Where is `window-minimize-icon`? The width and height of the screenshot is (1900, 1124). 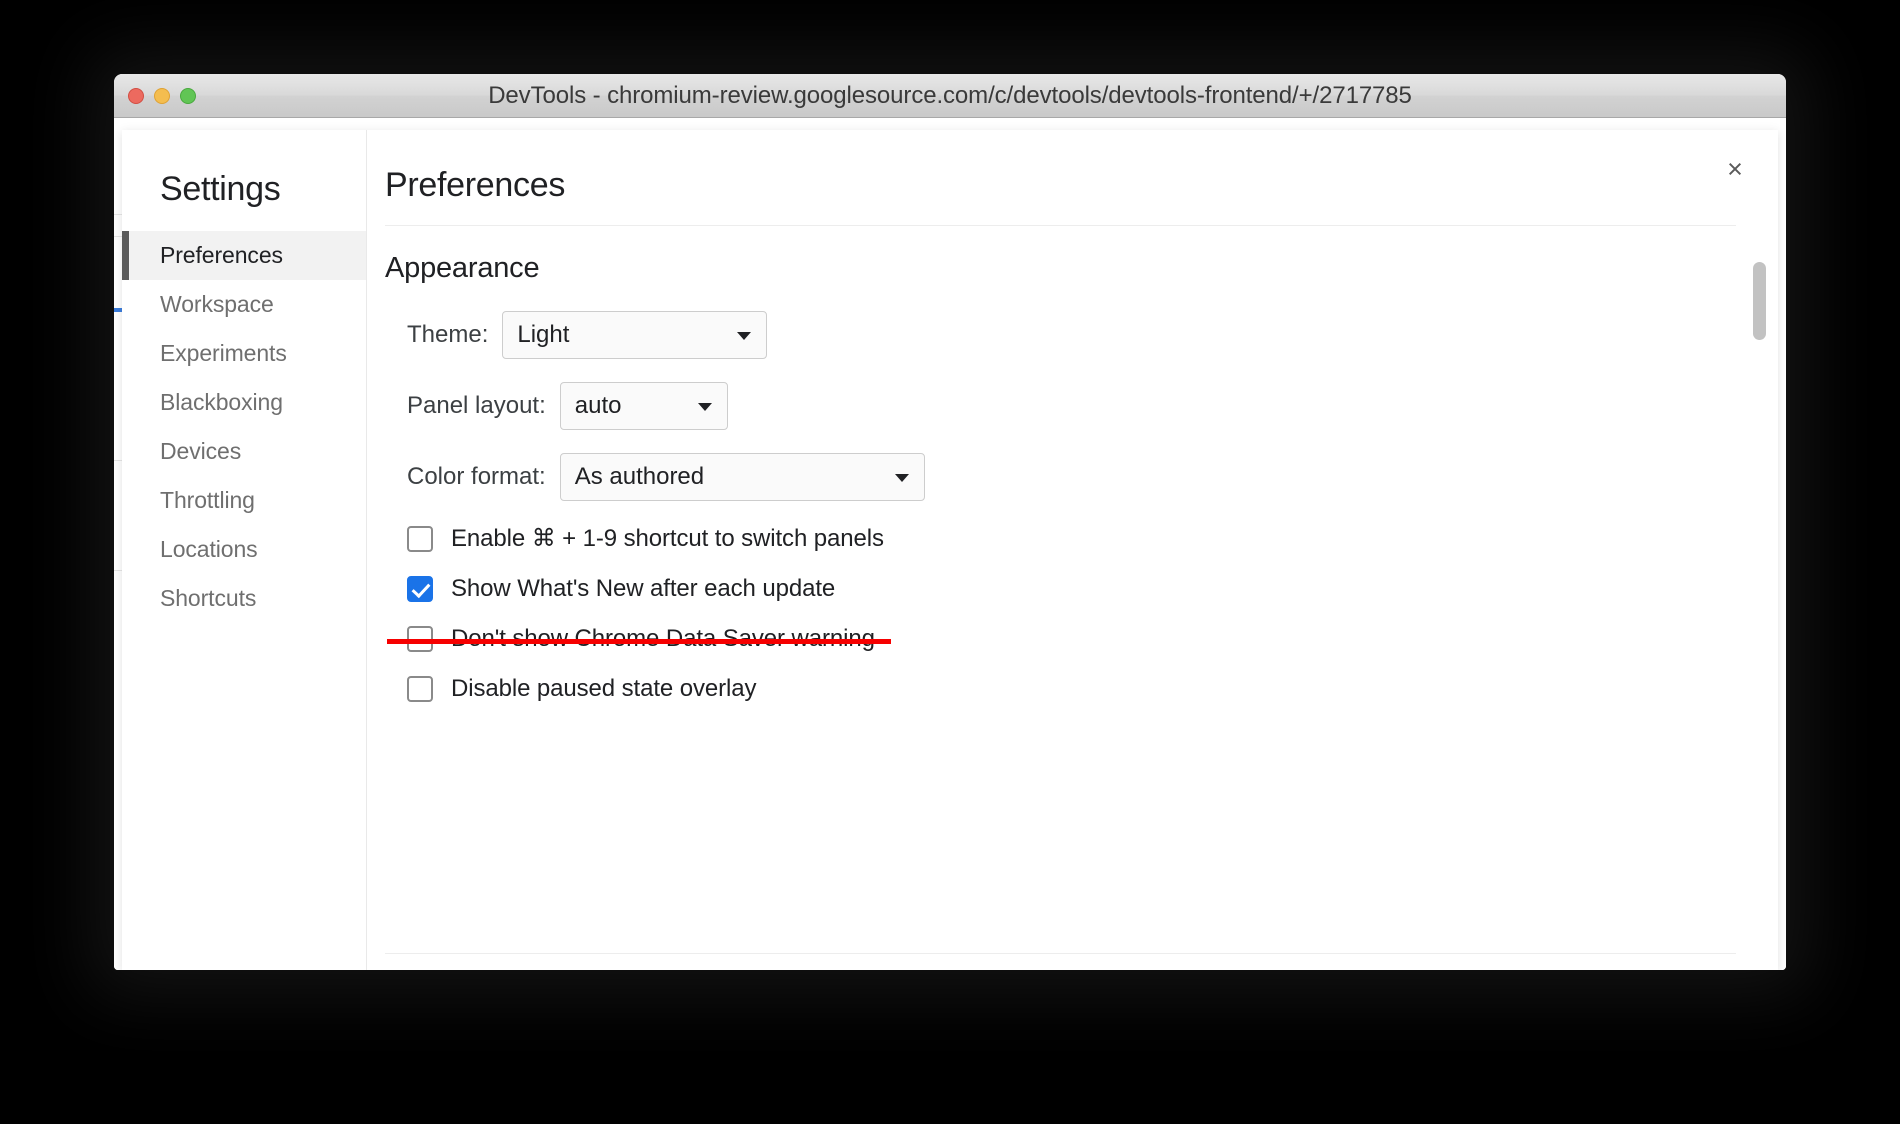
window-minimize-icon is located at coordinates (162, 95).